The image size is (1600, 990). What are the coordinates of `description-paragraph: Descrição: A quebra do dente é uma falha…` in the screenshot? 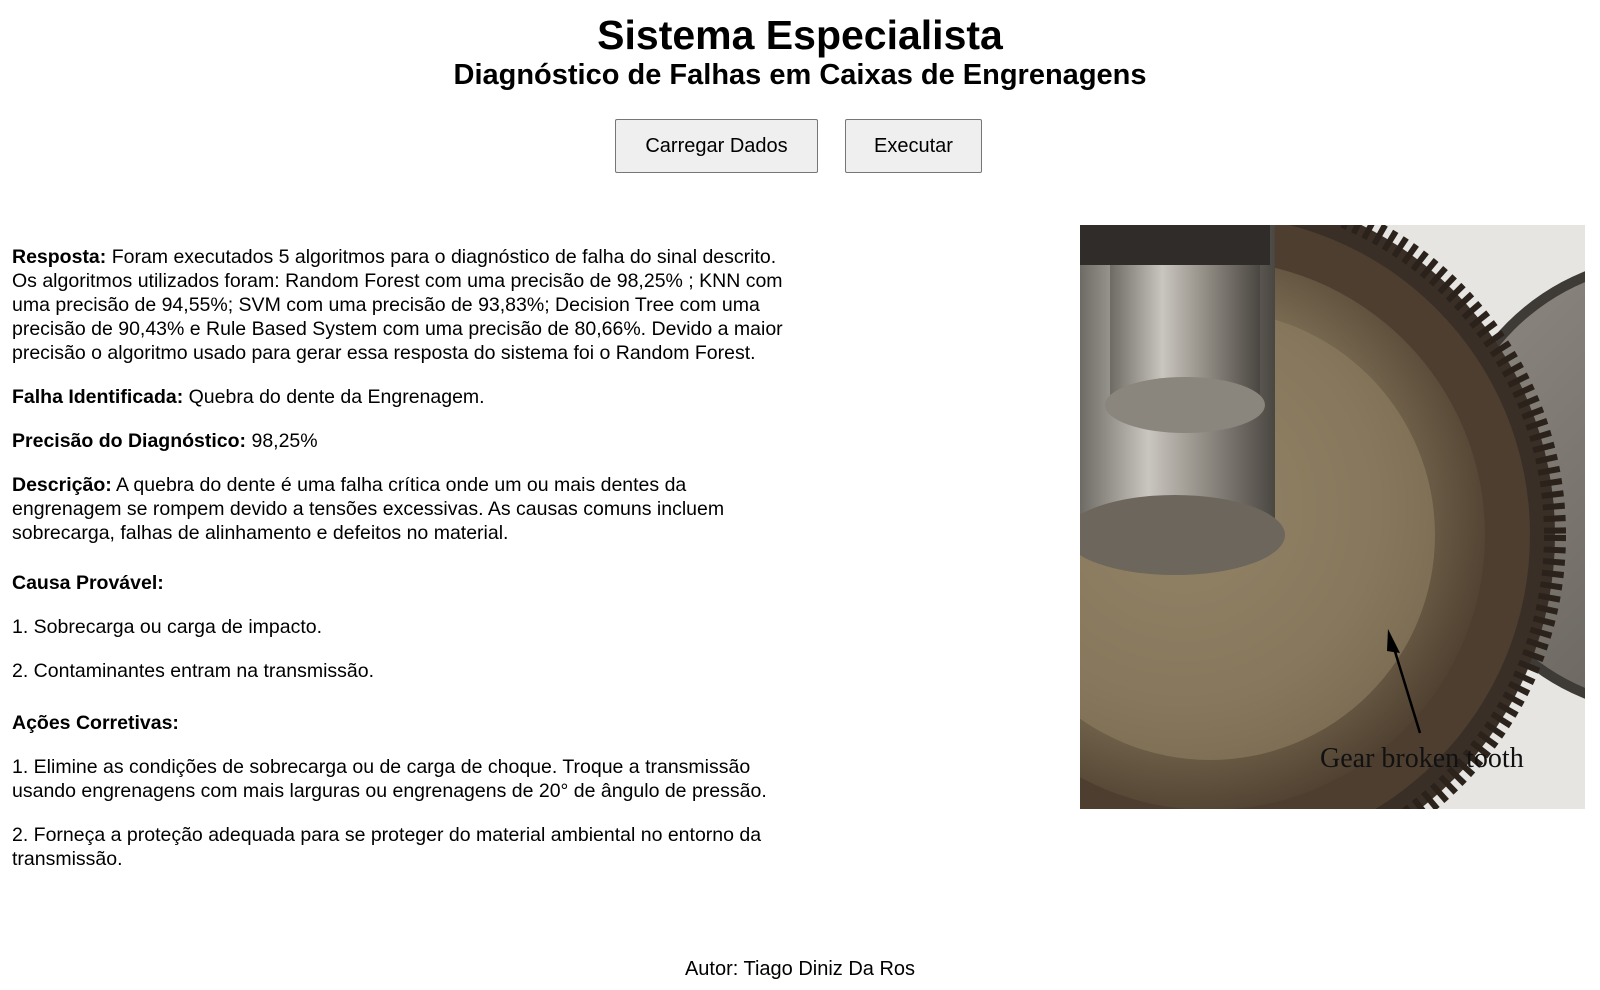 It's located at (399, 509).